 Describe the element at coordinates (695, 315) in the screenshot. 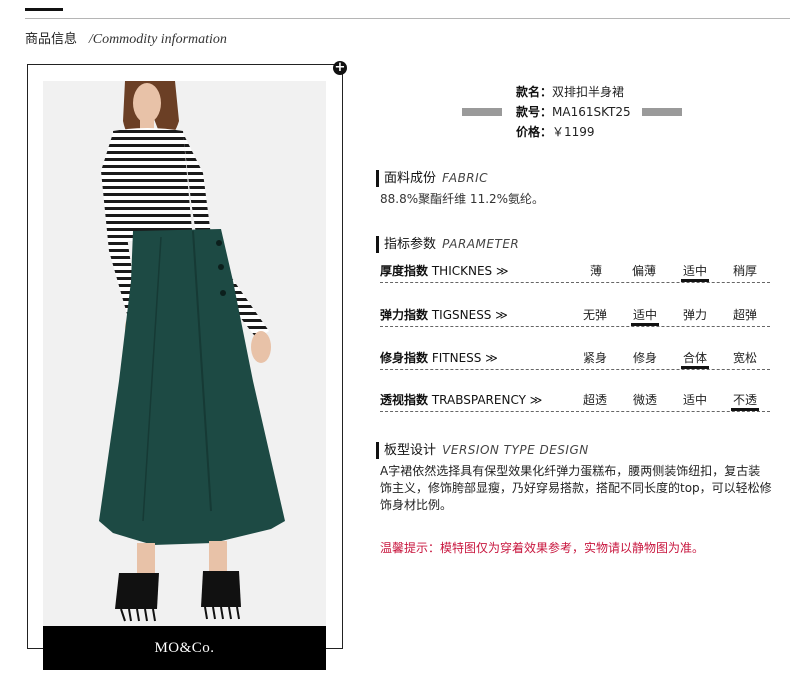

I see `param-option: 弹力` at that location.